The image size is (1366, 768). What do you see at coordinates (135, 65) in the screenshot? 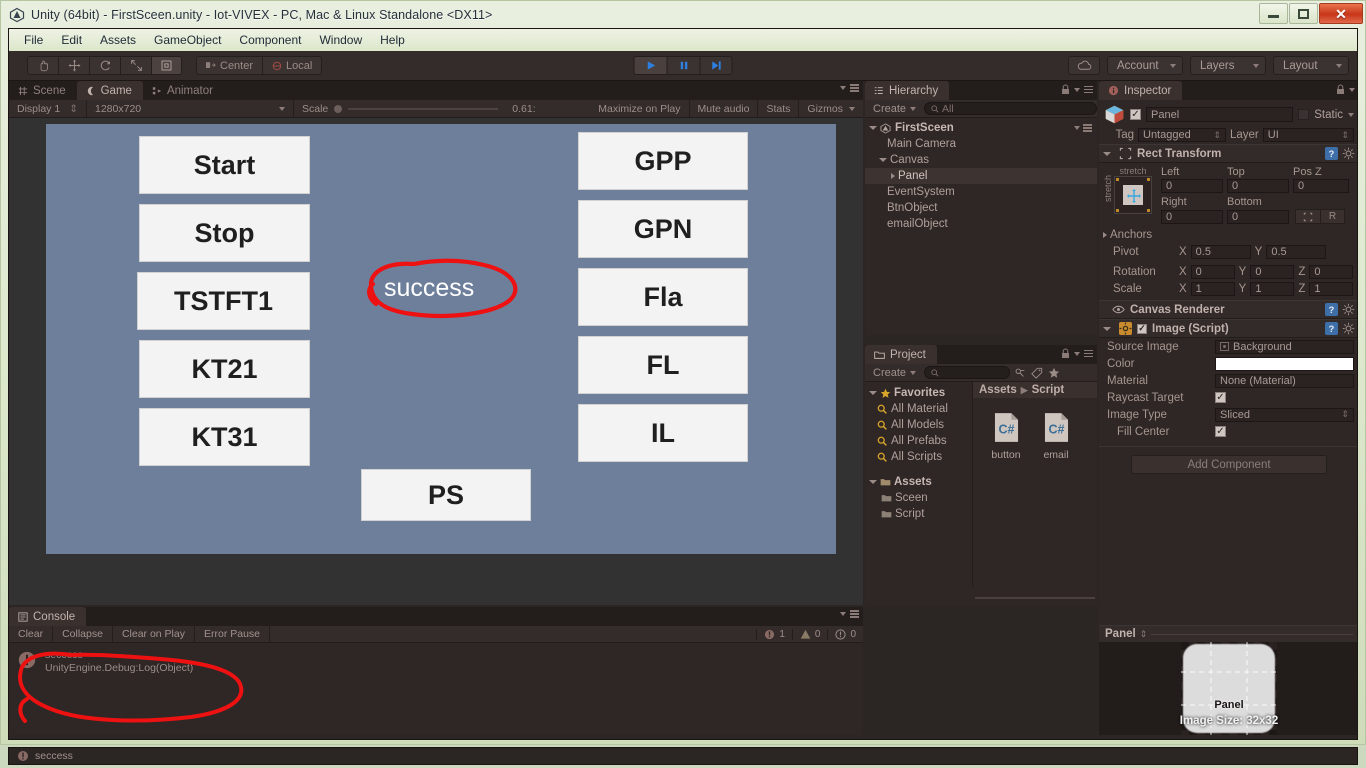
I see `scale-tool-button` at bounding box center [135, 65].